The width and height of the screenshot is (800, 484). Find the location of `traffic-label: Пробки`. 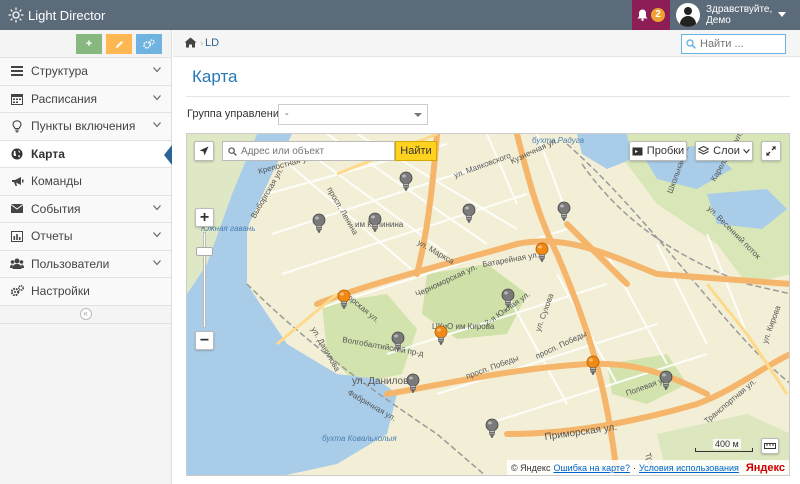

traffic-label: Пробки is located at coordinates (665, 151).